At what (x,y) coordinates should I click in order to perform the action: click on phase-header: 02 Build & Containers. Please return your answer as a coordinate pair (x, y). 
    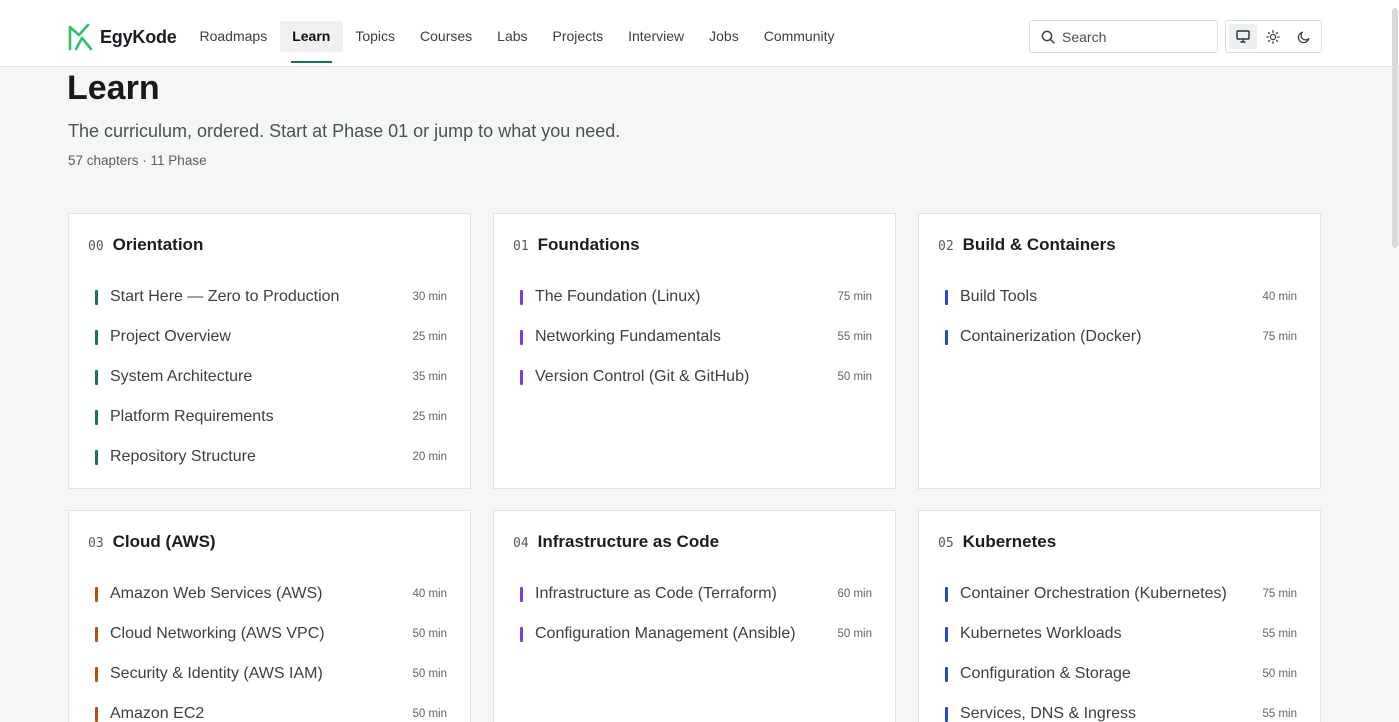
    Looking at the image, I should click on (1027, 245).